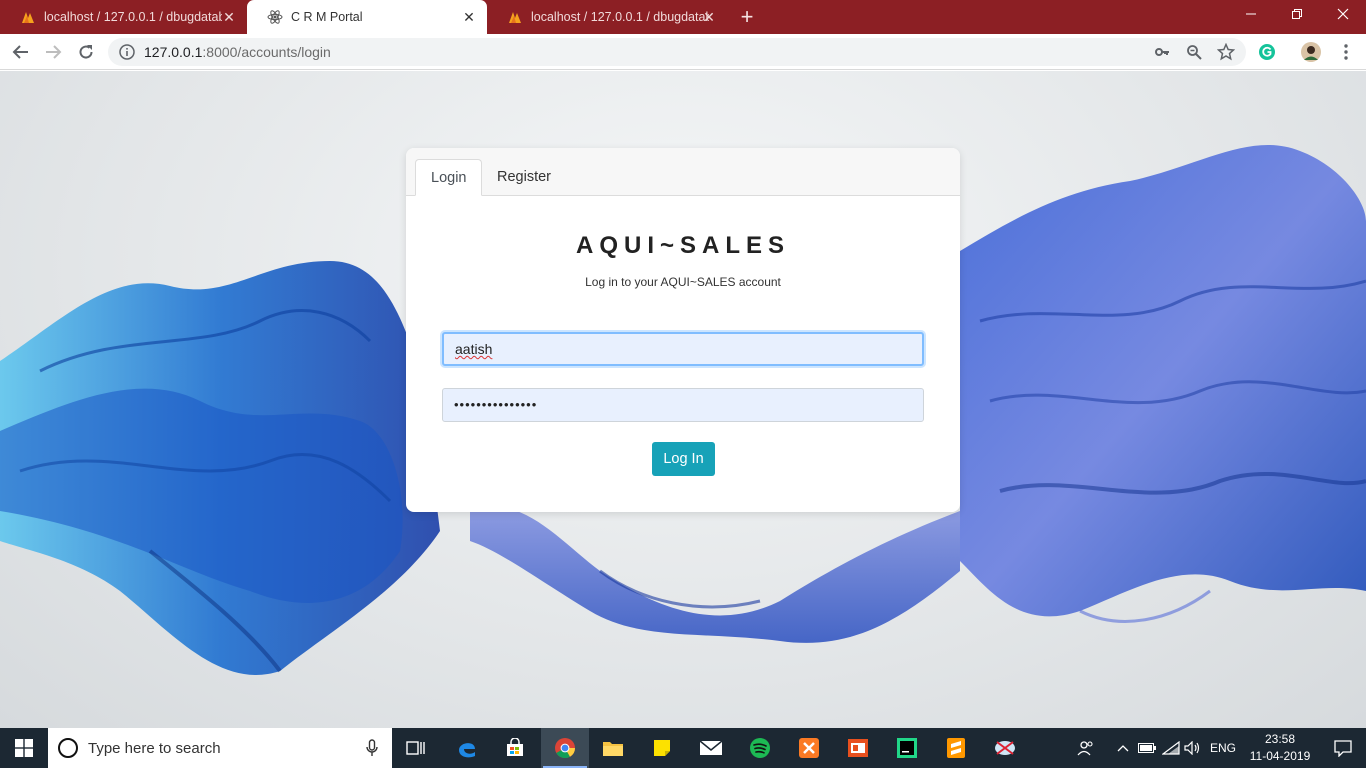  What do you see at coordinates (372, 748) in the screenshot?
I see `microphone-icon` at bounding box center [372, 748].